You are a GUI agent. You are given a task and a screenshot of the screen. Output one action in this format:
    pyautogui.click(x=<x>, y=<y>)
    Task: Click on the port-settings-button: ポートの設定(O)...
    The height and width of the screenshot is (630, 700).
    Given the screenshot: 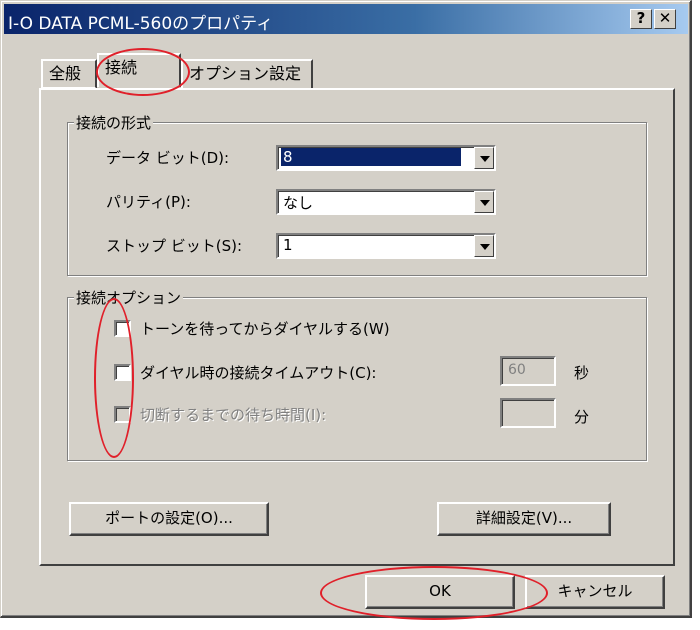 What is the action you would take?
    pyautogui.click(x=169, y=519)
    